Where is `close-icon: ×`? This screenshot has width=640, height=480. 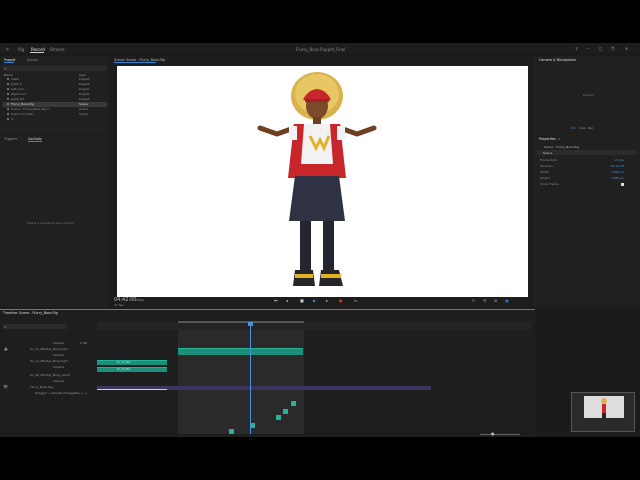
close-icon: × is located at coordinates (559, 139).